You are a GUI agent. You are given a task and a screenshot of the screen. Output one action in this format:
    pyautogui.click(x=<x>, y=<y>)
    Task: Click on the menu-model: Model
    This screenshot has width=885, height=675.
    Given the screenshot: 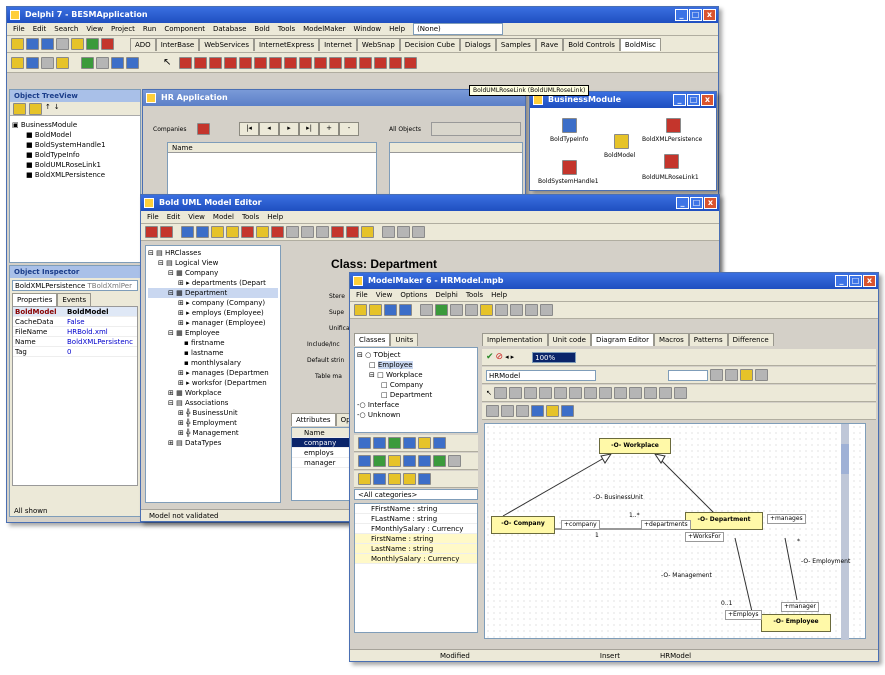 What is the action you would take?
    pyautogui.click(x=223, y=217)
    